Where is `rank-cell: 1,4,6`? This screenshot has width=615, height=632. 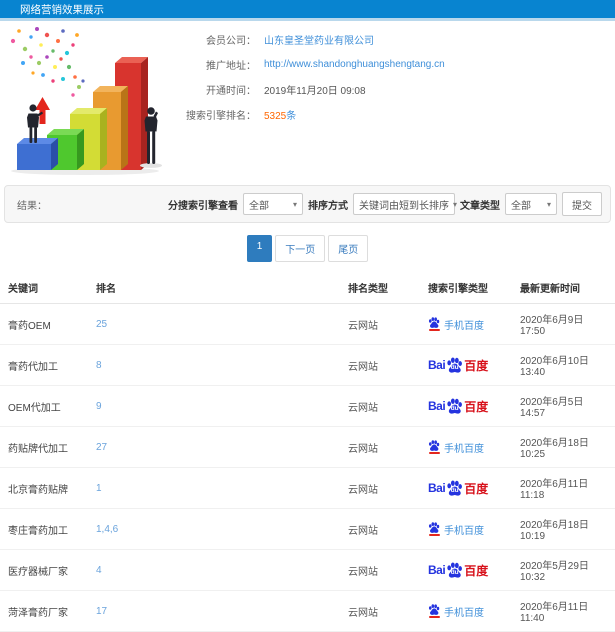 rank-cell: 1,4,6 is located at coordinates (214, 529).